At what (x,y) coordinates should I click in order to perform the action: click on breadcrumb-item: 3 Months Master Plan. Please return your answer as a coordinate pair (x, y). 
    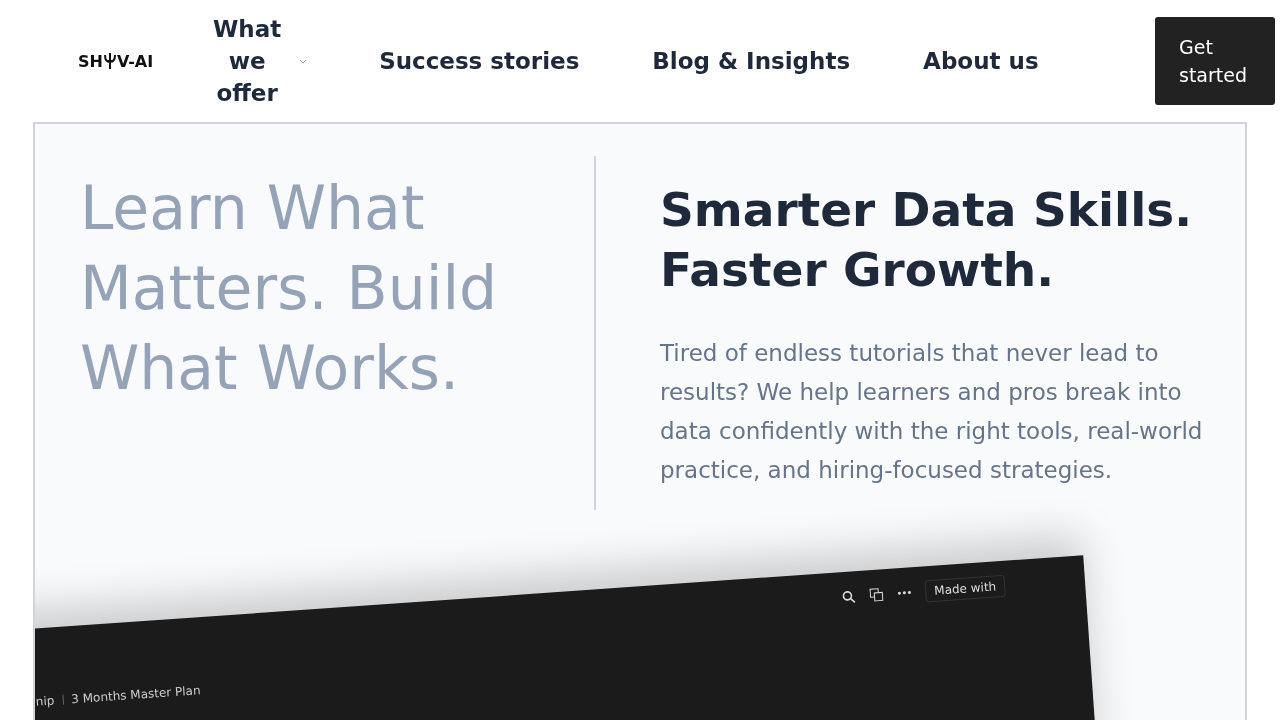
    Looking at the image, I should click on (135, 695).